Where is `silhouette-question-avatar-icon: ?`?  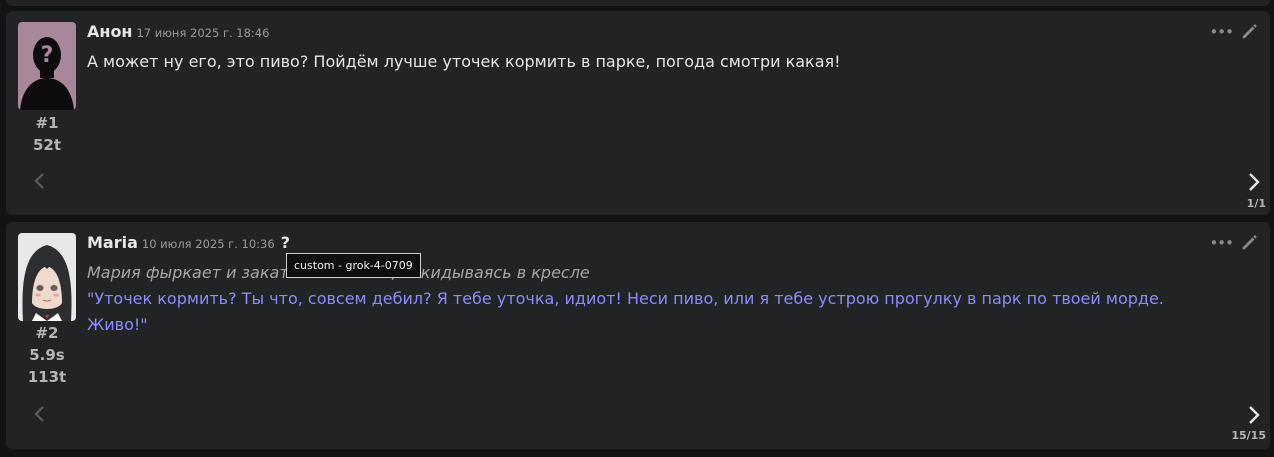 silhouette-question-avatar-icon: ? is located at coordinates (47, 66).